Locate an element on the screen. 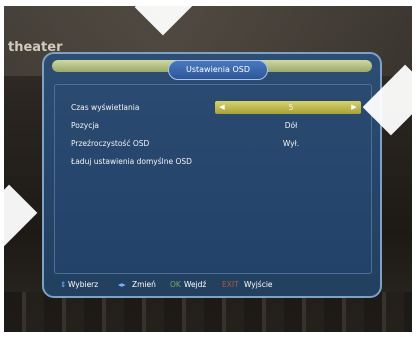 The height and width of the screenshot is (337, 418). exit-key-label: EXIT is located at coordinates (230, 284).